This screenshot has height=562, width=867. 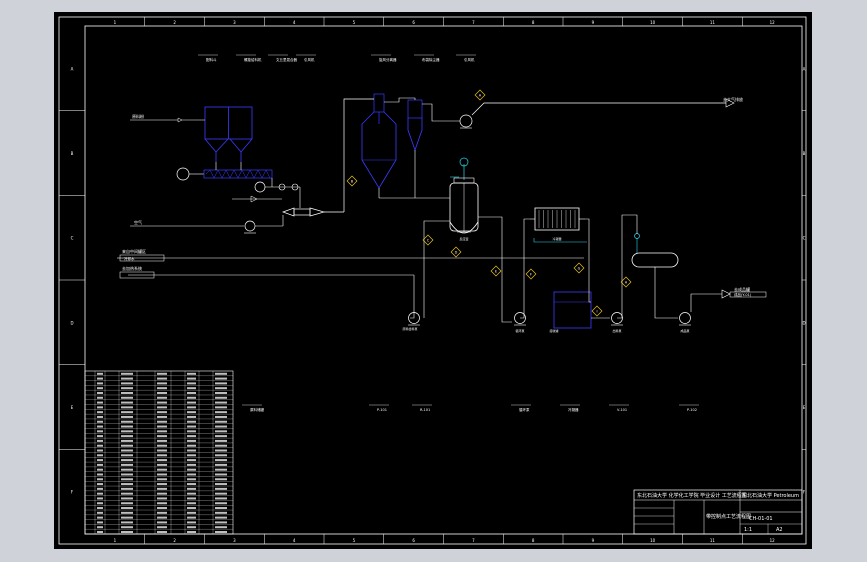 What do you see at coordinates (413, 22) in the screenshot?
I see `border-number-top: 6` at bounding box center [413, 22].